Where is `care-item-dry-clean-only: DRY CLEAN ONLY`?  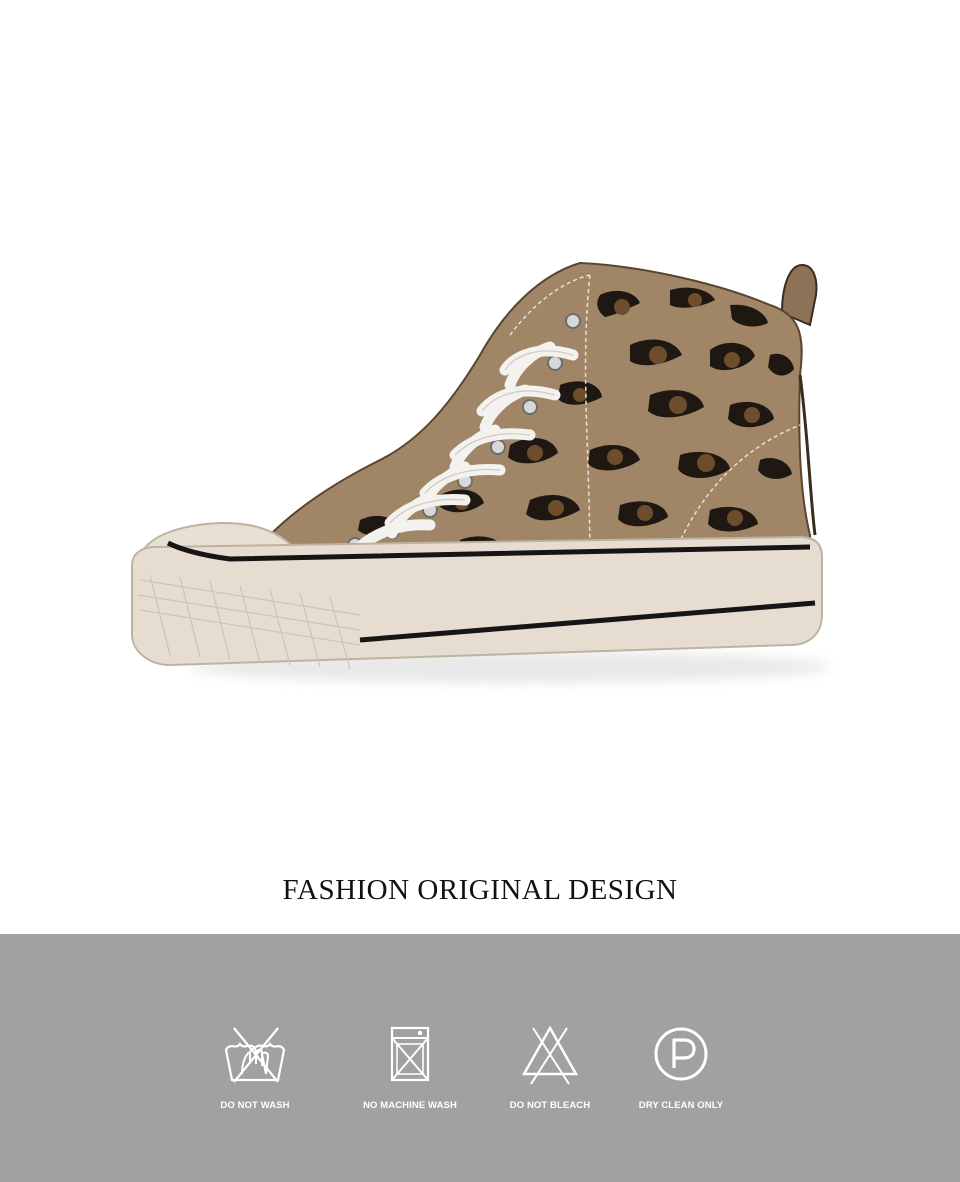 care-item-dry-clean-only: DRY CLEAN ONLY is located at coordinates (681, 1066).